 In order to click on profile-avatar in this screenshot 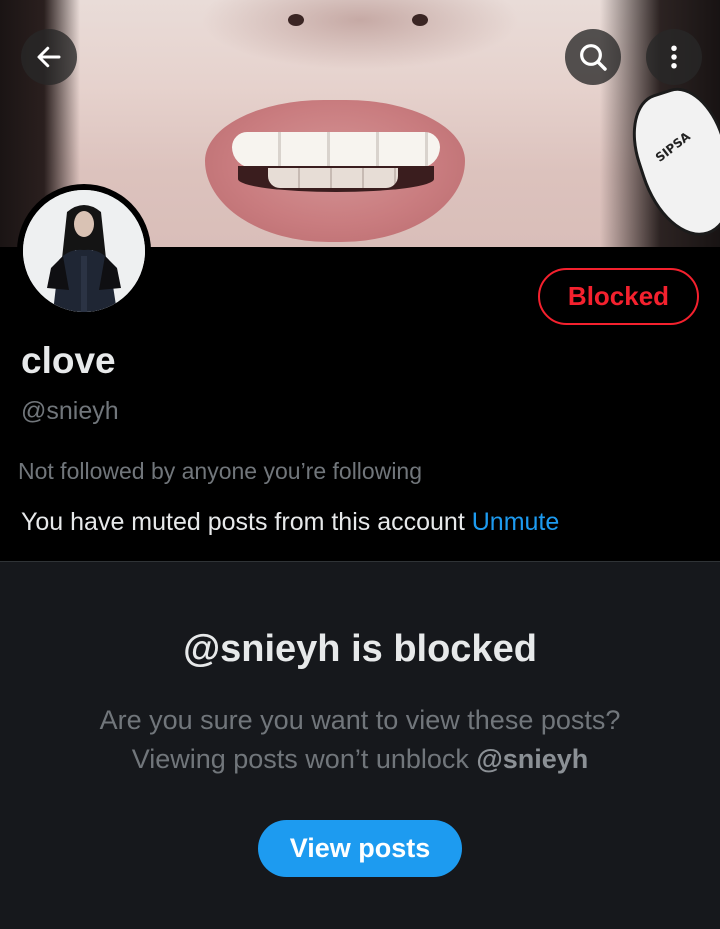, I will do `click(84, 251)`.